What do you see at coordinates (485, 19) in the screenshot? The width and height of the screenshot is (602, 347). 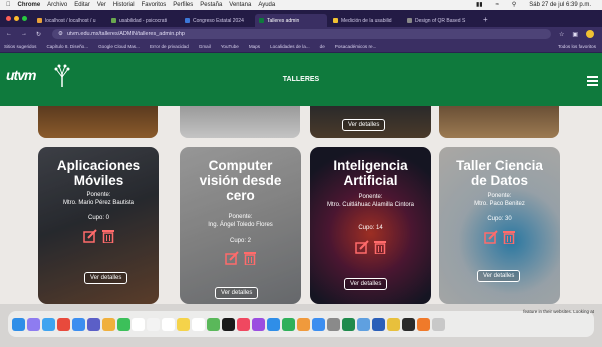 I see `new-tab-icon: +` at bounding box center [485, 19].